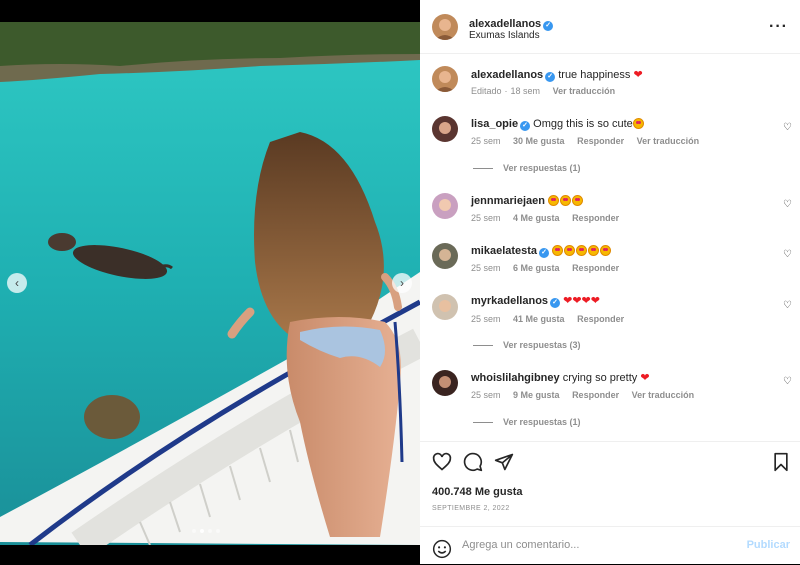 The height and width of the screenshot is (565, 800). I want to click on previous-slide-button: ‹, so click(17, 283).